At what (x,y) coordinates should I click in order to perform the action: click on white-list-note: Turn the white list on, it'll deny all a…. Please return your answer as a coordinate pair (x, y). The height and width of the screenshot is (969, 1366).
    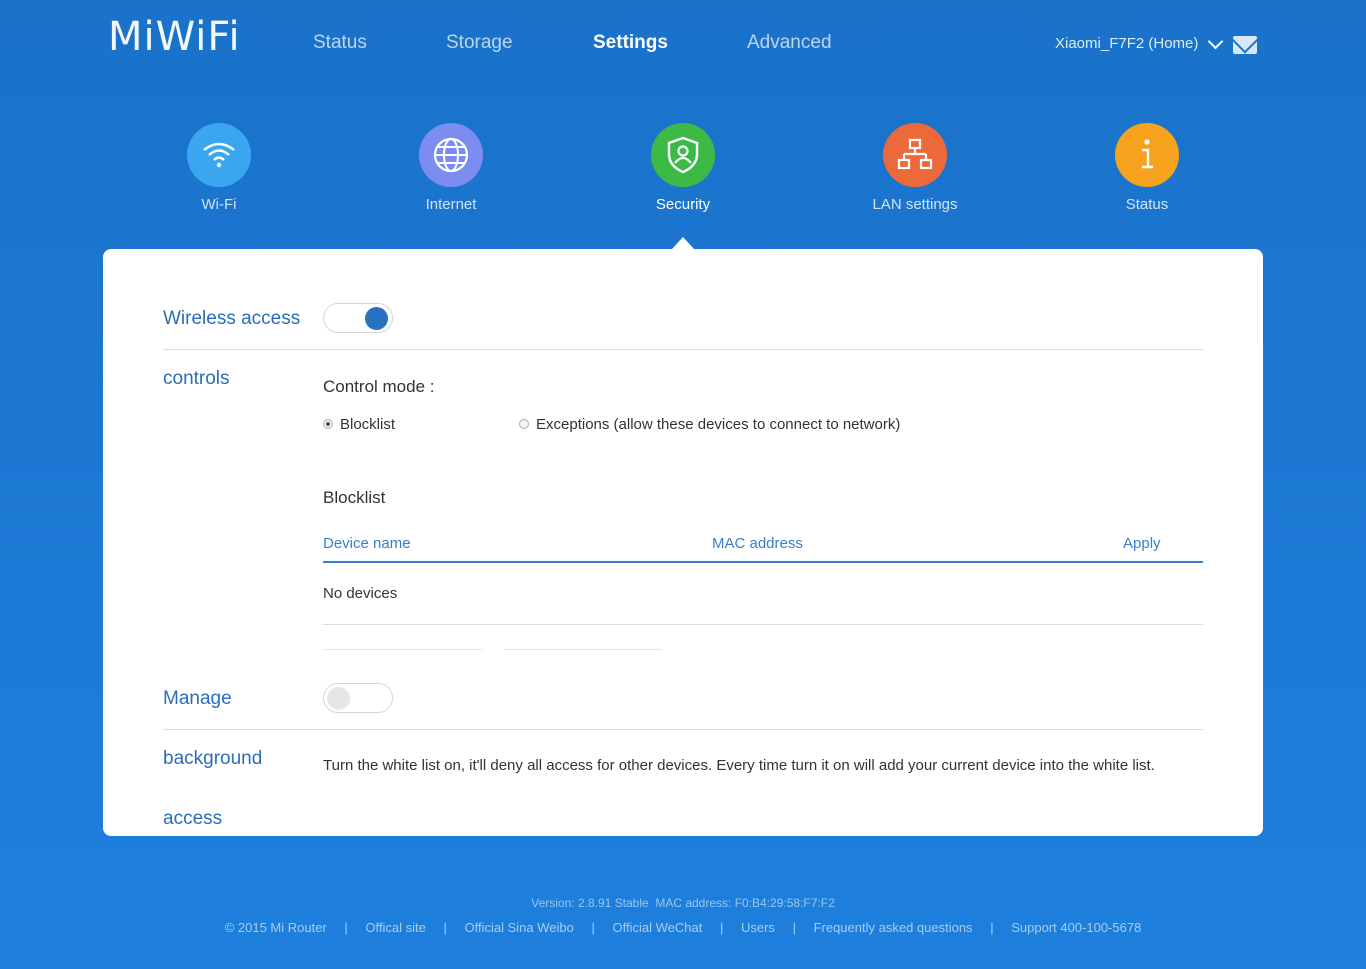
    Looking at the image, I should click on (739, 765).